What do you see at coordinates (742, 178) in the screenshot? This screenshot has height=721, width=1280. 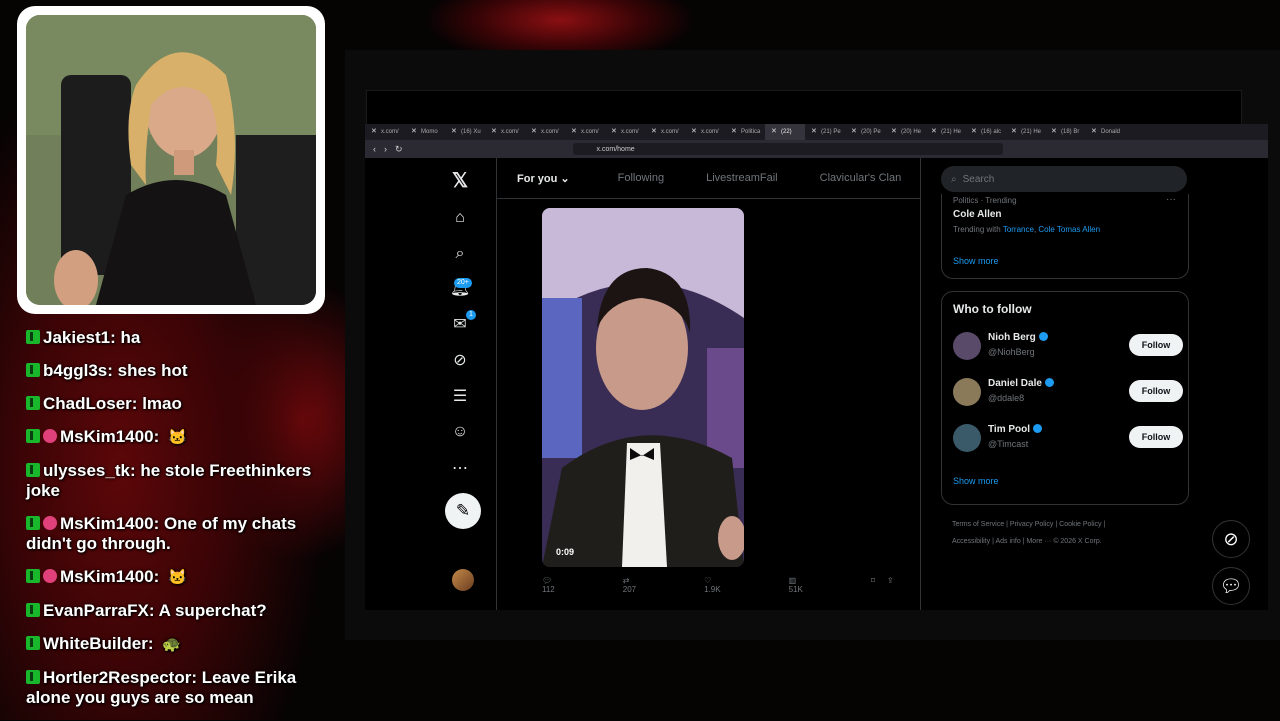 I see `tab-livestreamfail: LivestreamFail` at bounding box center [742, 178].